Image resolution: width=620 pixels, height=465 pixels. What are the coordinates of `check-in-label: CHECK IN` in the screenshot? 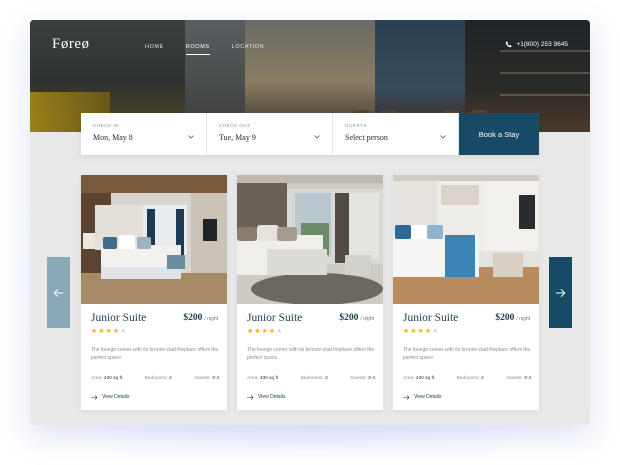 It's located at (106, 125).